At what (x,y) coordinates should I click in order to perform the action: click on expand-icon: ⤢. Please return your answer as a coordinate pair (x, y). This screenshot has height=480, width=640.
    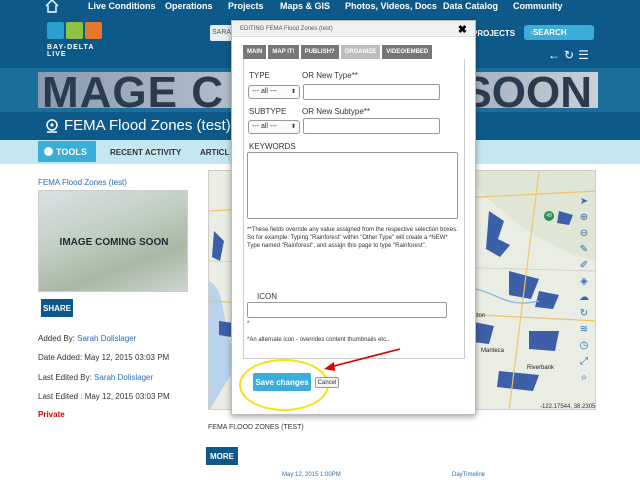
    Looking at the image, I should click on (584, 362).